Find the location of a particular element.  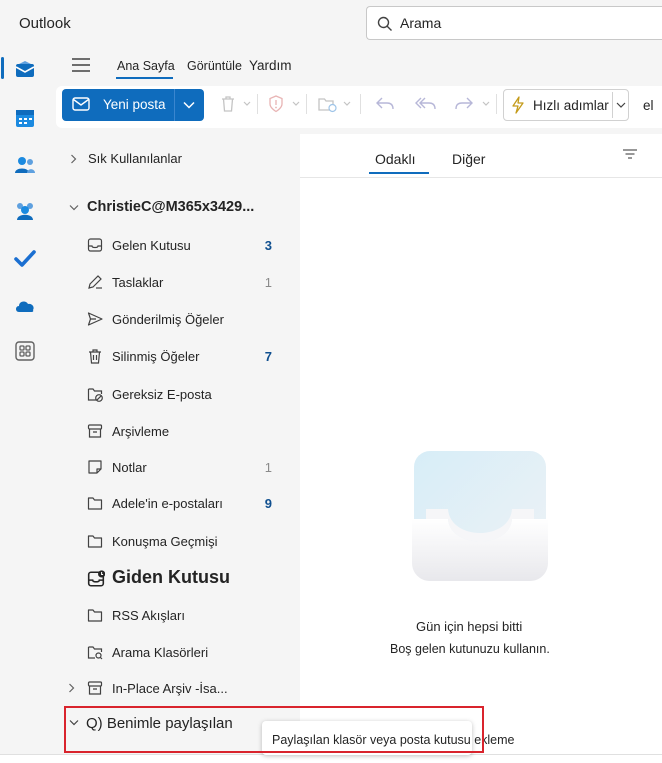

todo-app-icon is located at coordinates (25, 258).